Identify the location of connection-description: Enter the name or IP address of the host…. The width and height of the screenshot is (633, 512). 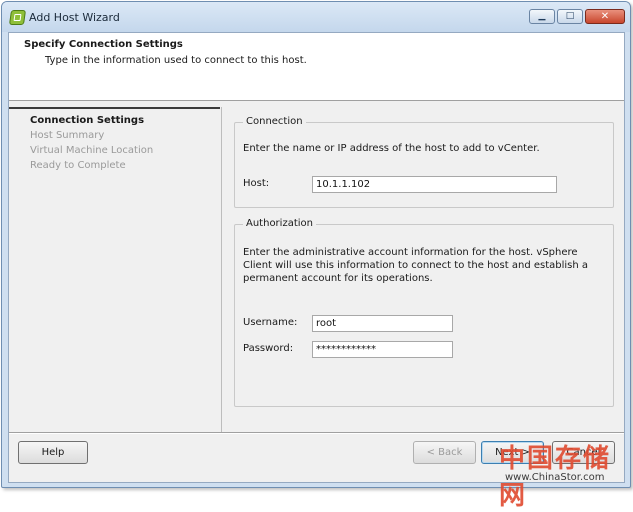
(391, 148).